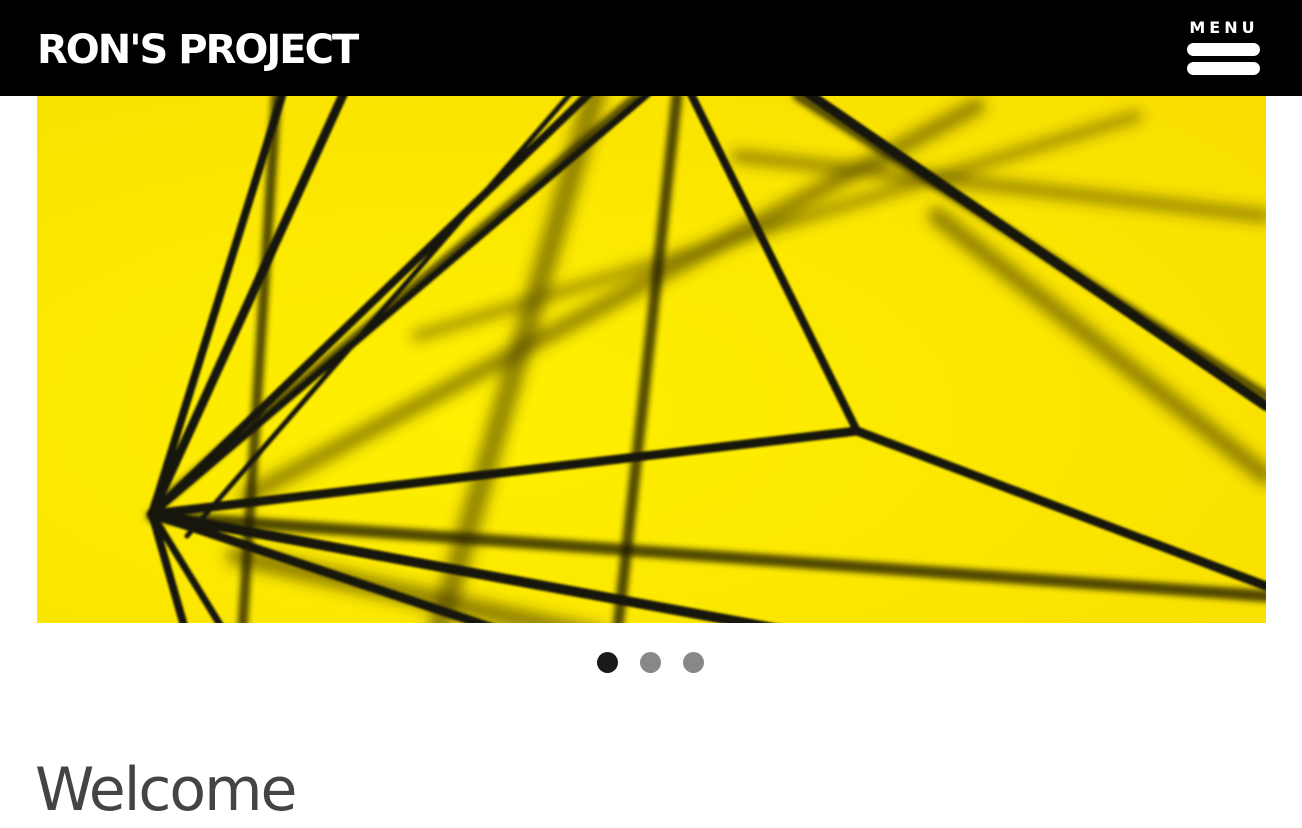 This screenshot has height=828, width=1302. I want to click on site-header: RON'S PROJECT MENU, so click(651, 48).